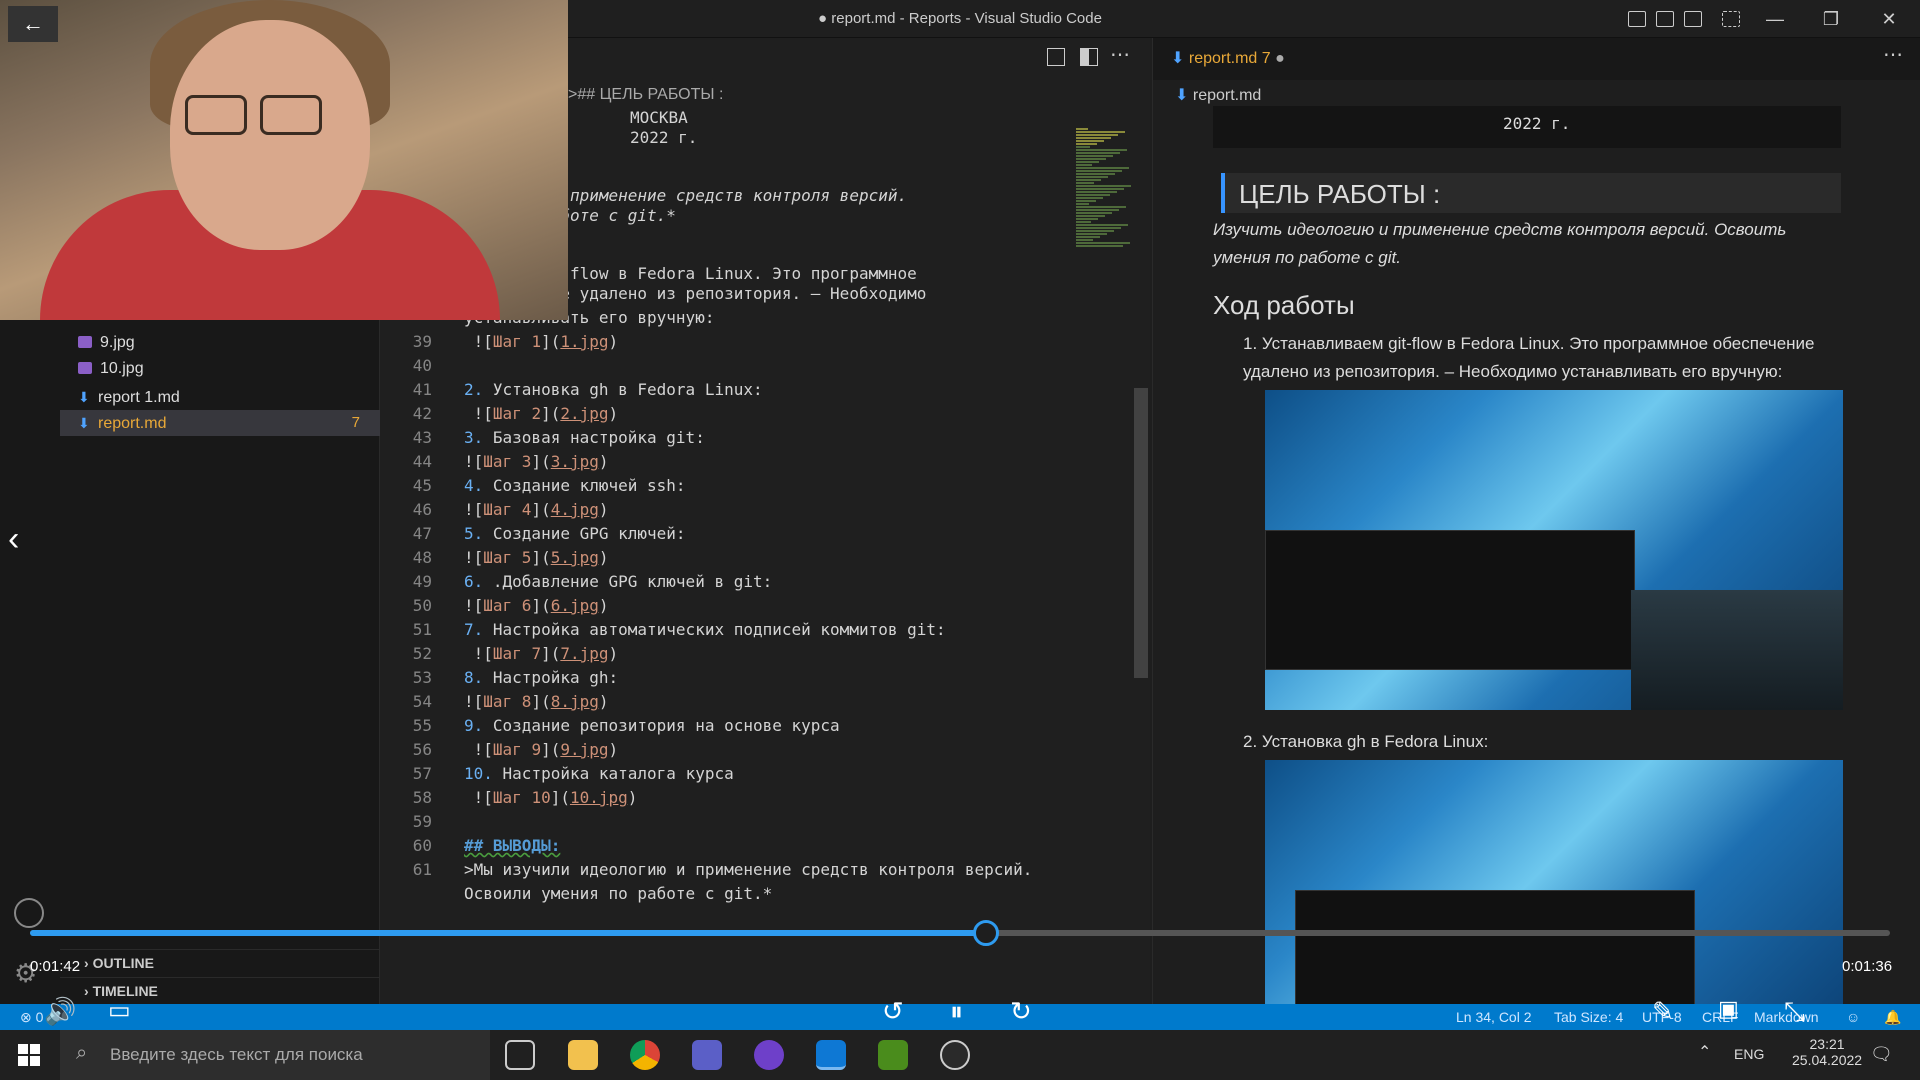  Describe the element at coordinates (1731, 19) in the screenshot. I see `customize-layout-icon` at that location.